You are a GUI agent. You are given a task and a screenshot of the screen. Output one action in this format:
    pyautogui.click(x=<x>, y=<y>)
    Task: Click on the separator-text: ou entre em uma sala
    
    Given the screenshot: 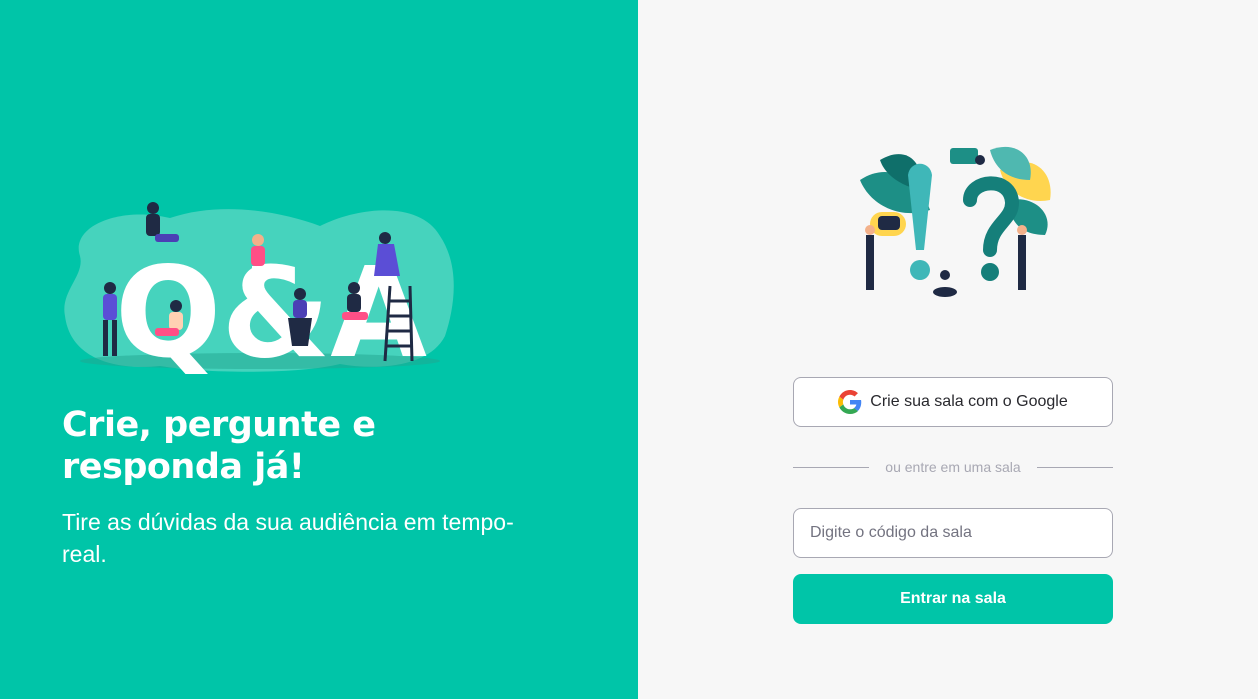 What is the action you would take?
    pyautogui.click(x=953, y=467)
    